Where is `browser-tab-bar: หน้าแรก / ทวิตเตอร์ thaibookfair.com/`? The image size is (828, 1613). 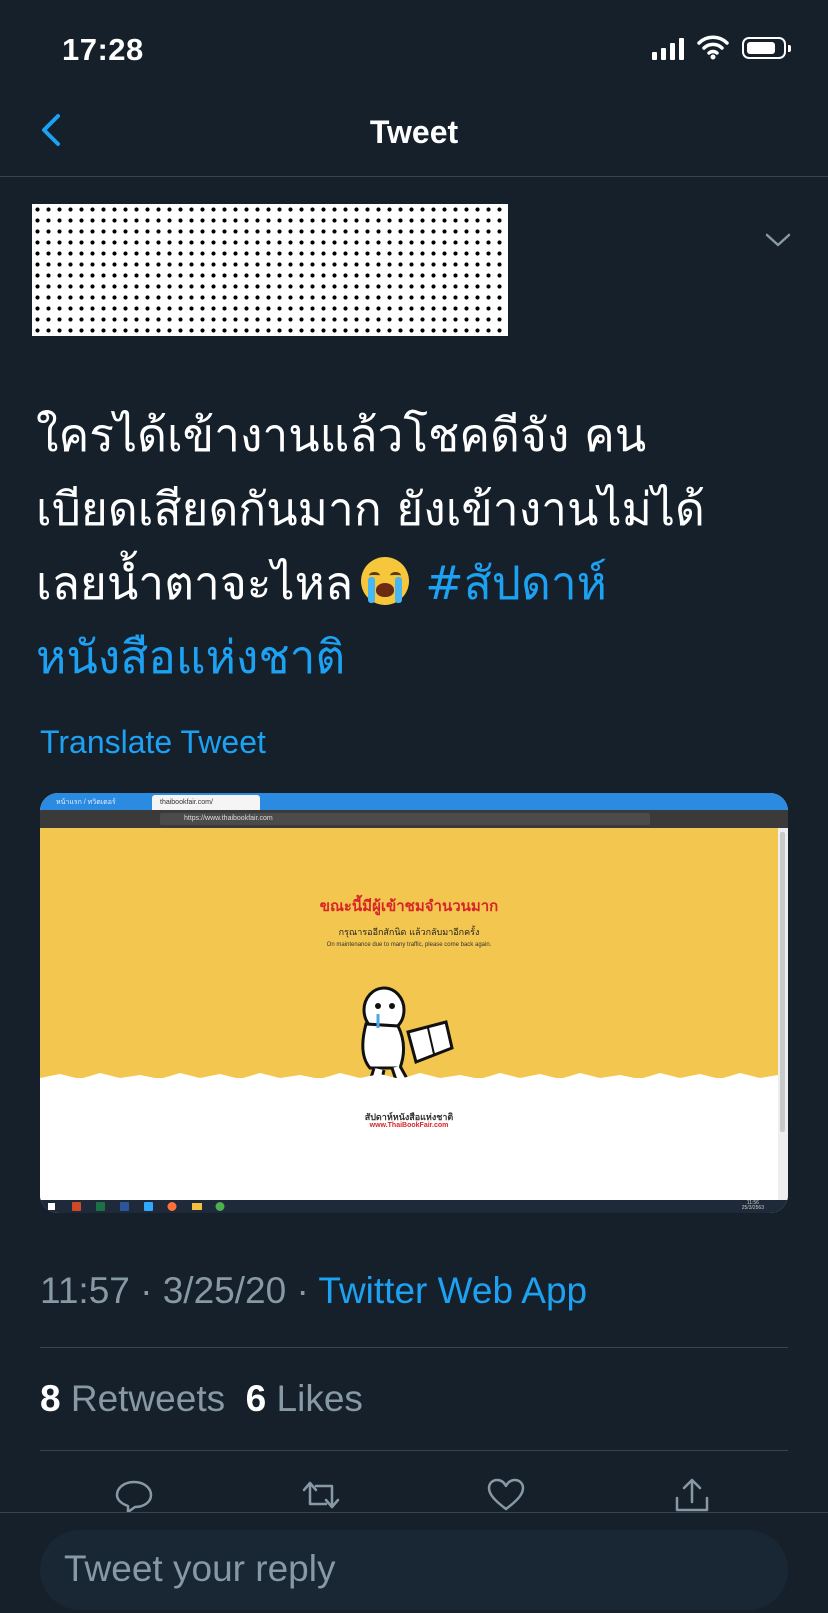 browser-tab-bar: หน้าแรก / ทวิตเตอร์ thaibookfair.com/ is located at coordinates (414, 801).